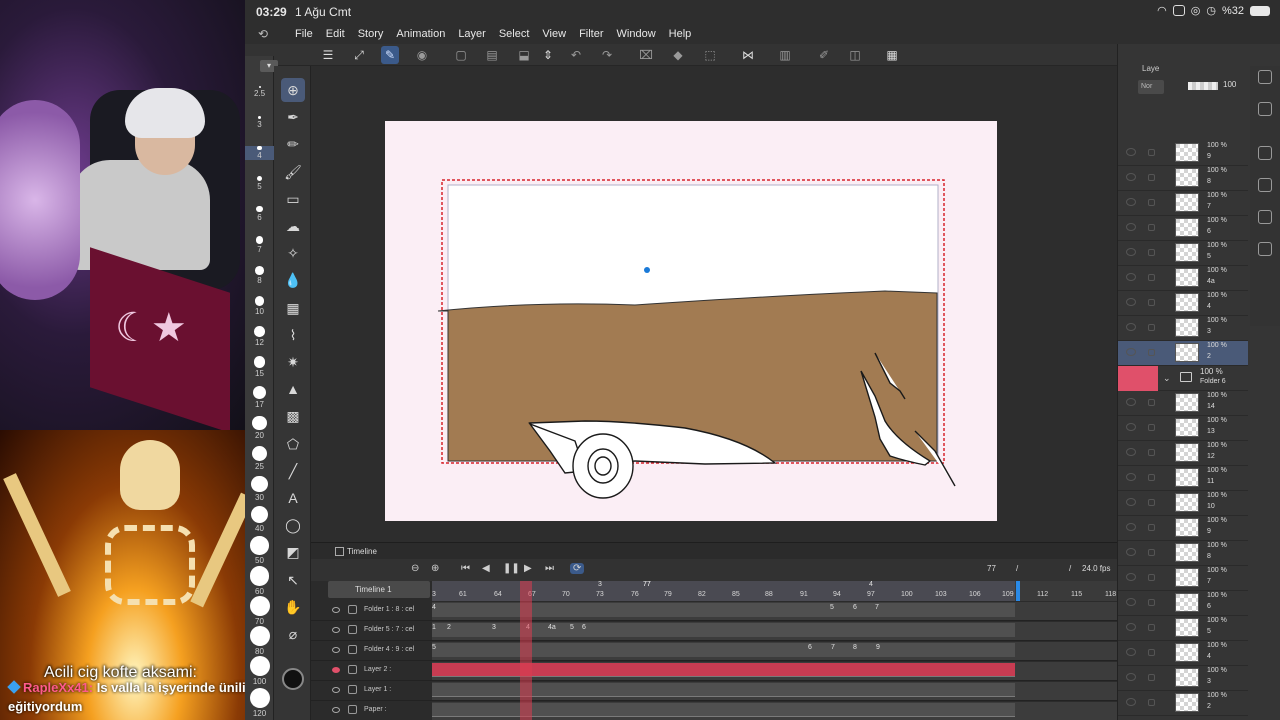  What do you see at coordinates (774, 651) in the screenshot?
I see `track-cells: 5 6 7 8 9` at bounding box center [774, 651].